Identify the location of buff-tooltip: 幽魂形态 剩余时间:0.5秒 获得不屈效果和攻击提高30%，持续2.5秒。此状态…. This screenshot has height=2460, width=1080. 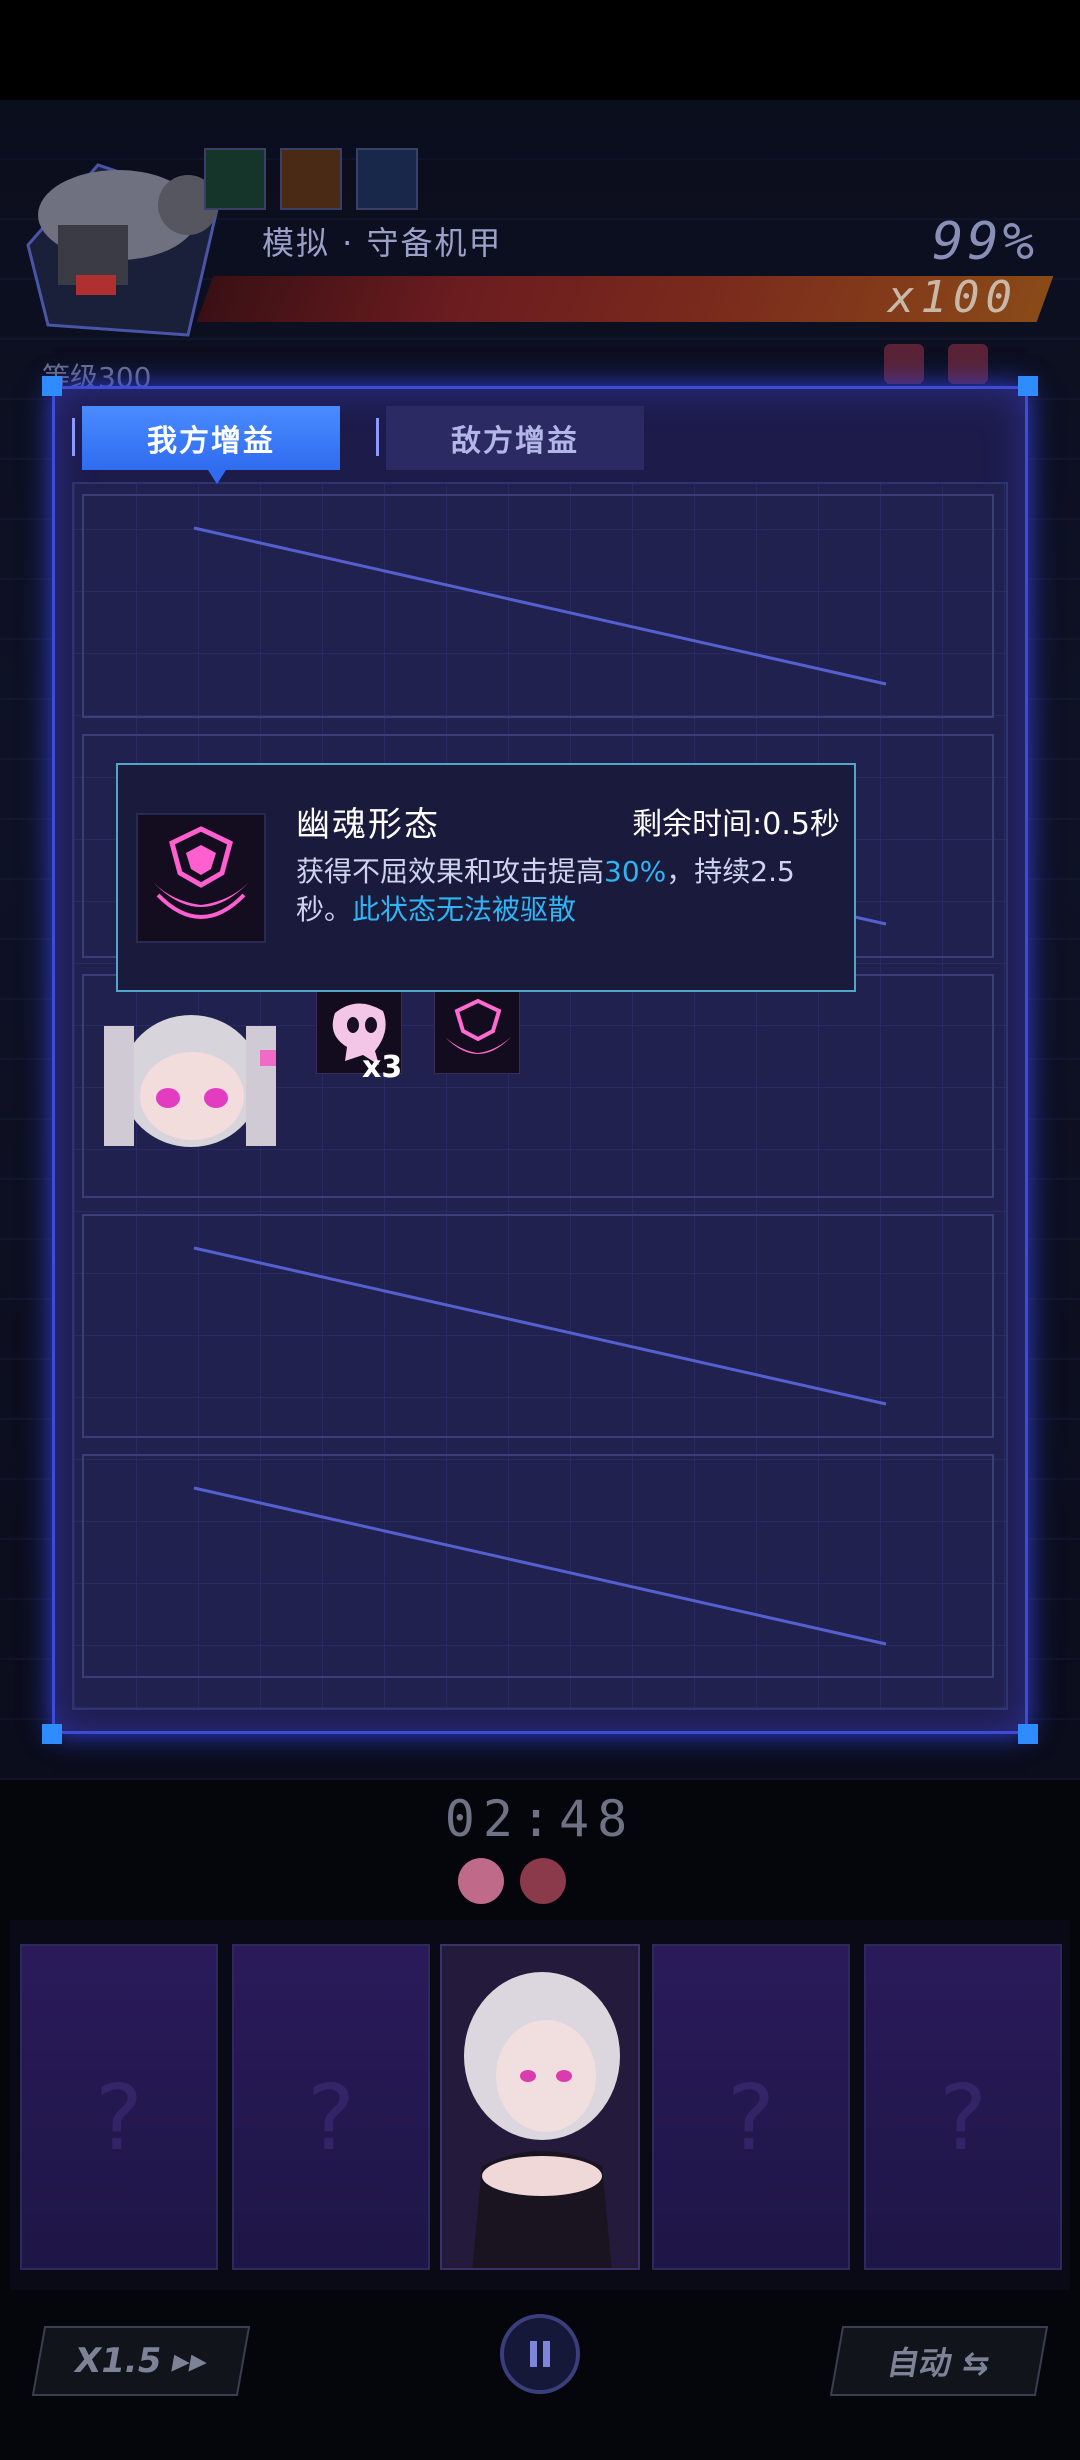
(486, 877).